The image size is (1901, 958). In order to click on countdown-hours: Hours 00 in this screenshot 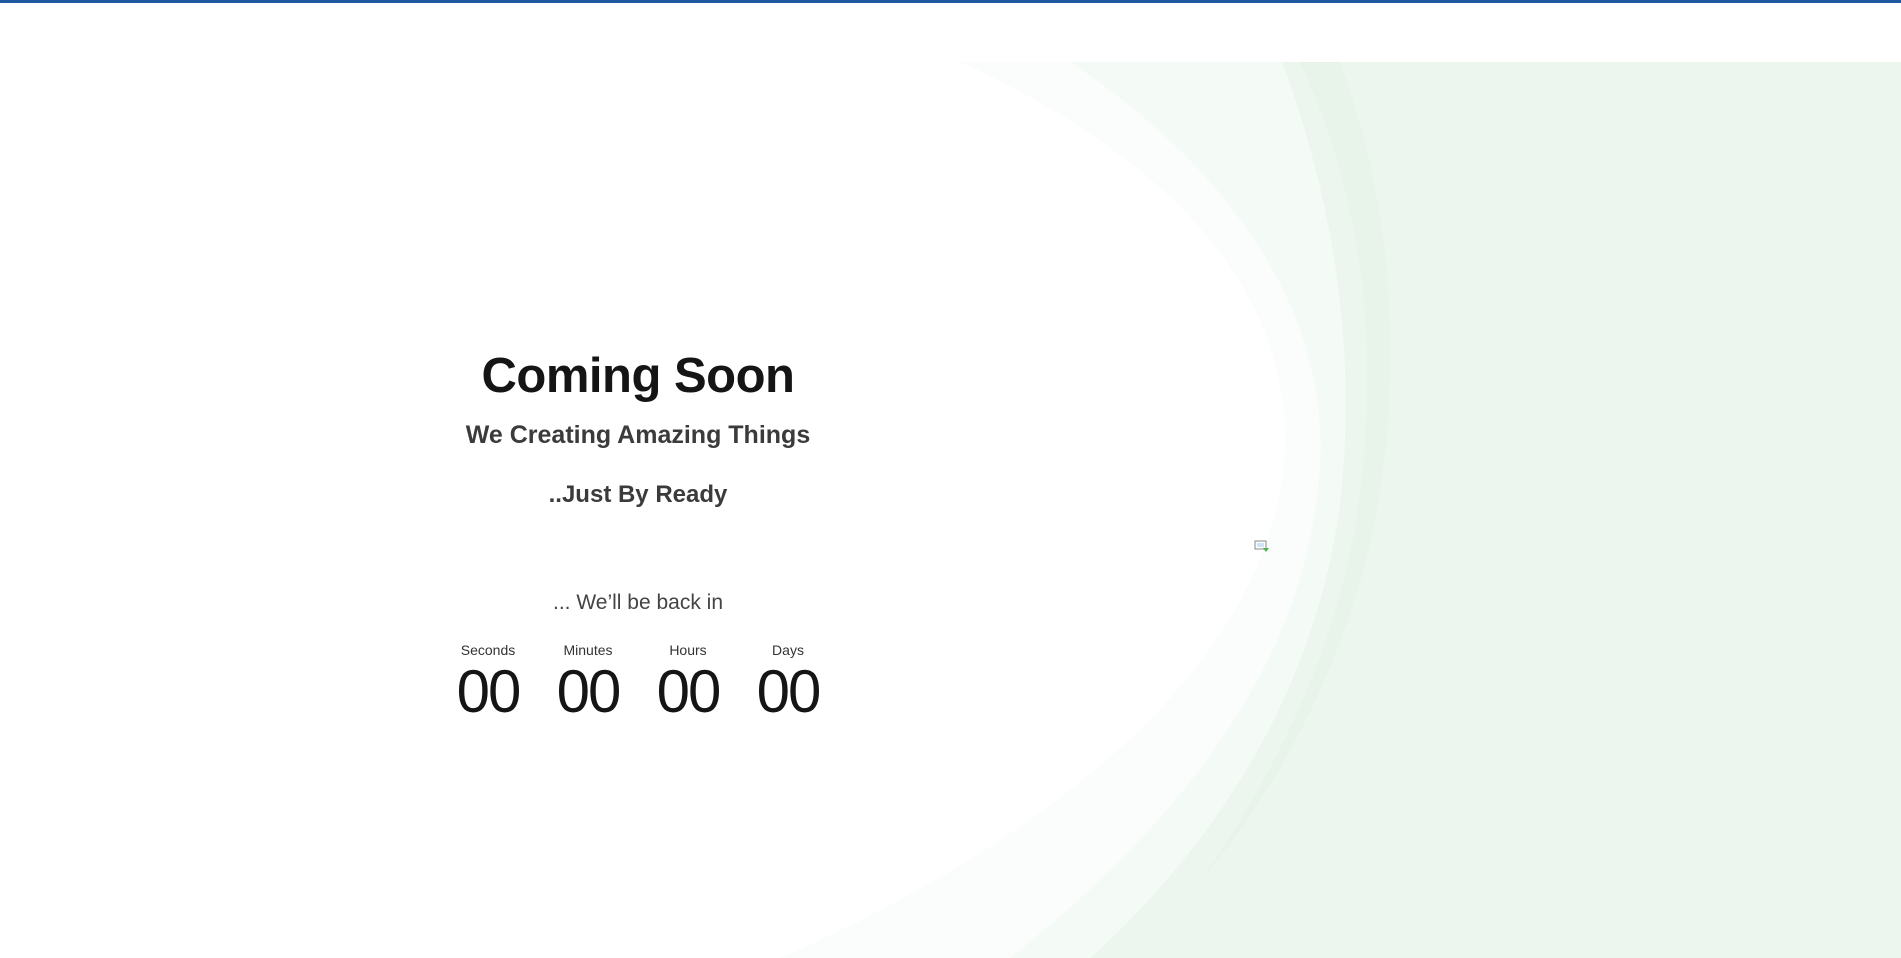, I will do `click(688, 682)`.